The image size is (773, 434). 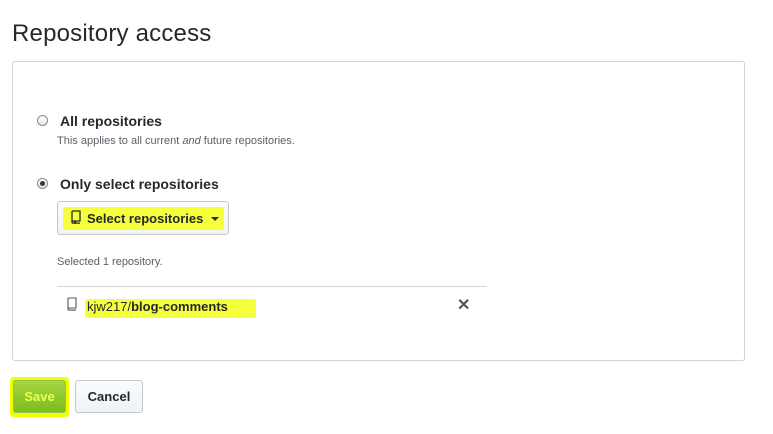 I want to click on repo-title: blog-comments, so click(x=179, y=306).